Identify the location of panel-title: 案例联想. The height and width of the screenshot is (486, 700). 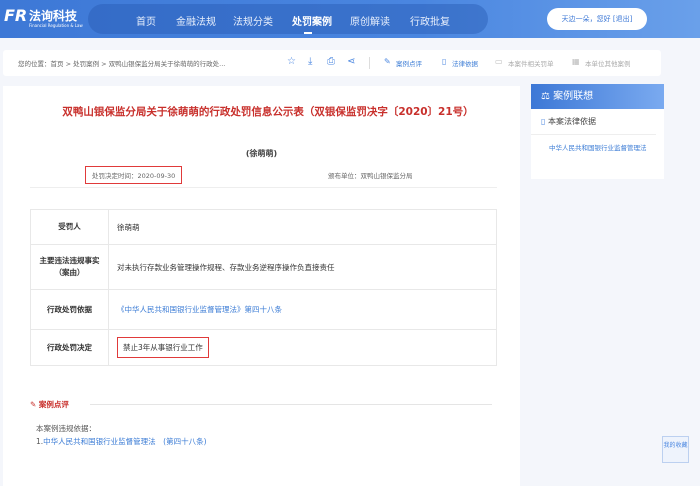
(573, 96).